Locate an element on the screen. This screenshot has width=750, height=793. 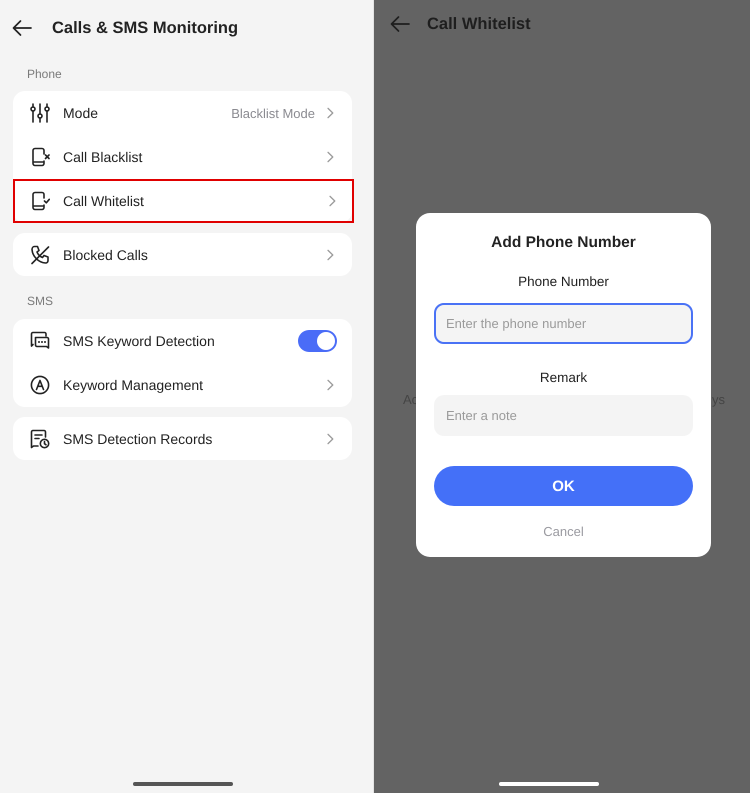
settings-row: Blocked Calls is located at coordinates (182, 254).